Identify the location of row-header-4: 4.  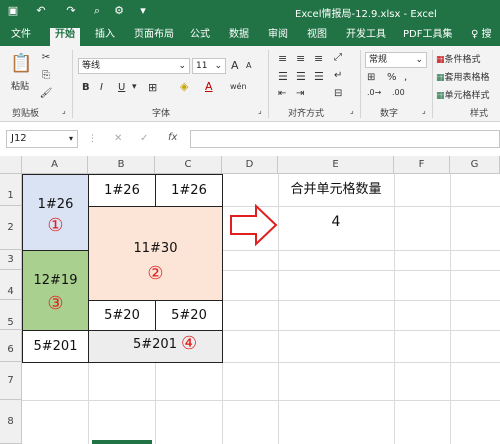
(11, 285).